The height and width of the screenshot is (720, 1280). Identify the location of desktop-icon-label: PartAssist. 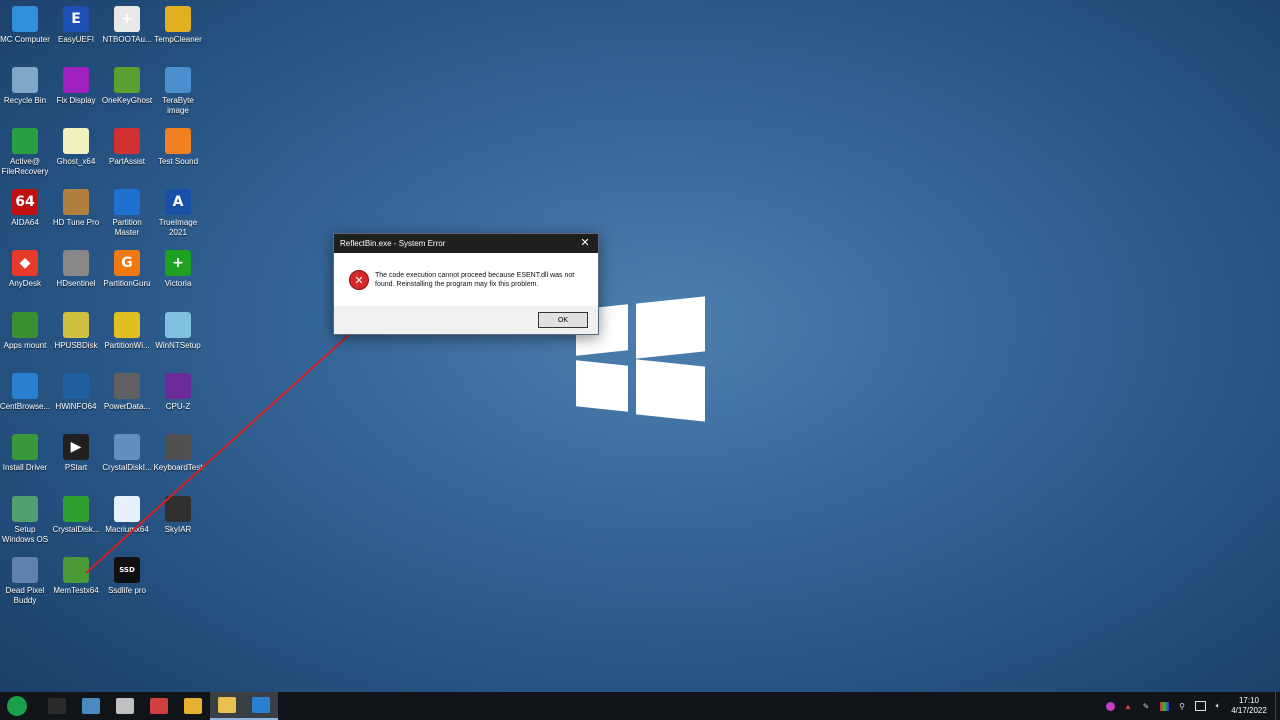
(126, 161).